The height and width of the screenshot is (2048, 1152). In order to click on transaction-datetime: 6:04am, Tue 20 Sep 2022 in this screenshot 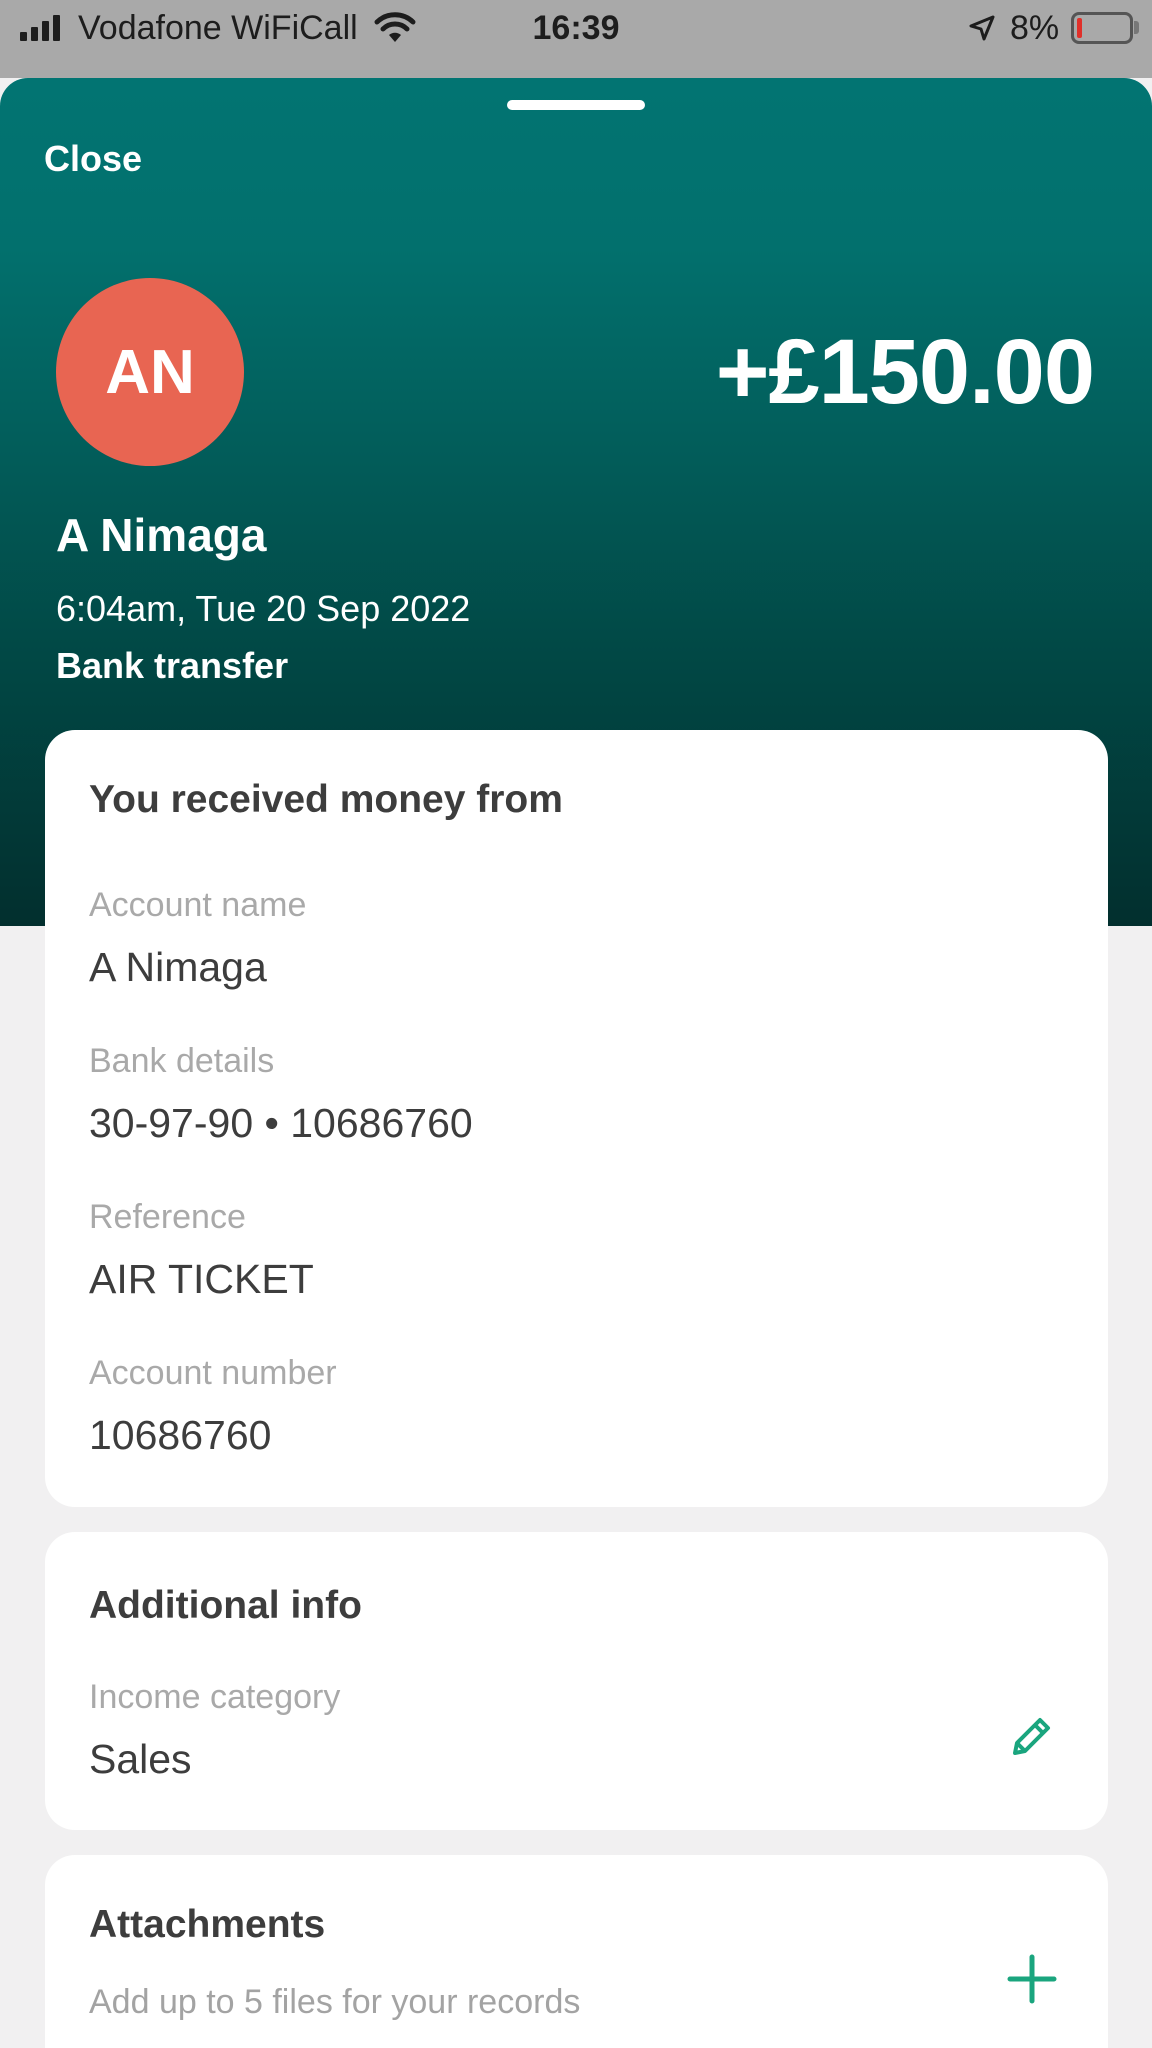, I will do `click(263, 608)`.